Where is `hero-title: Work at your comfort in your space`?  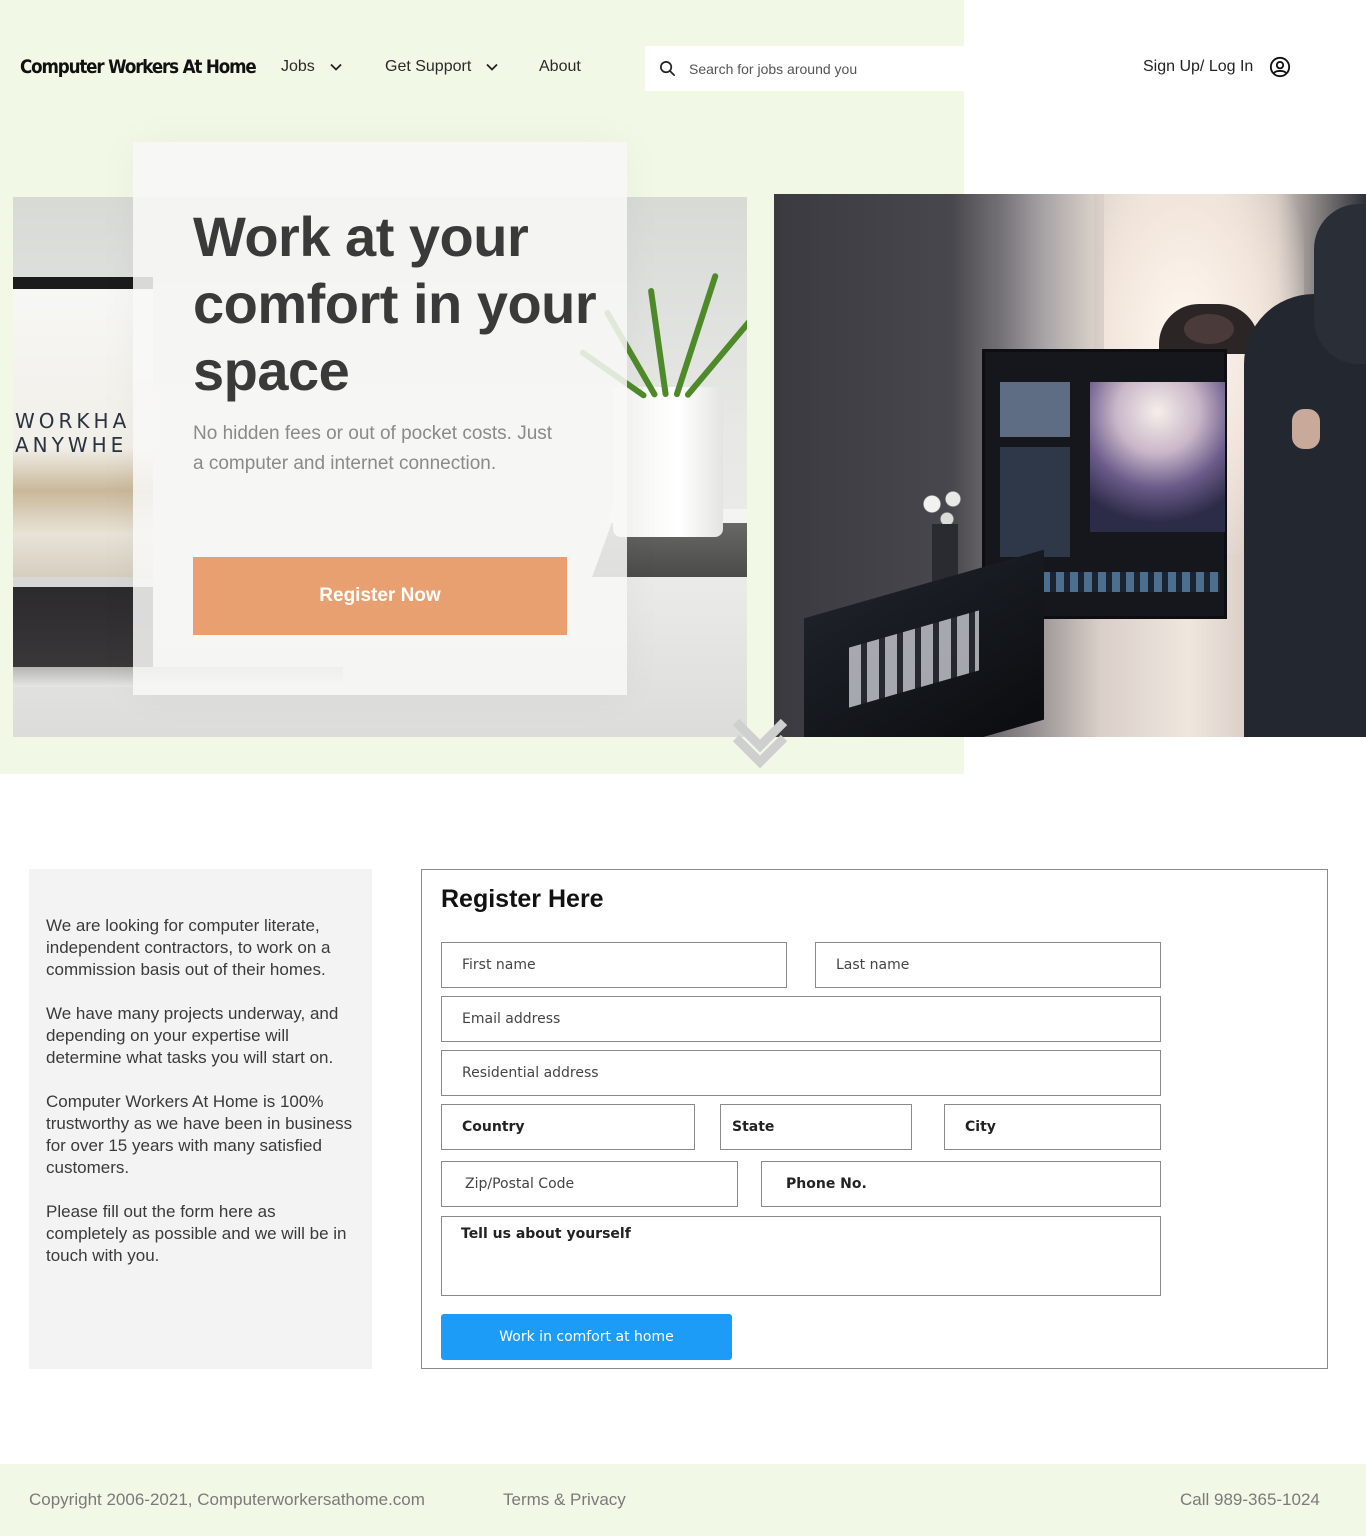 hero-title: Work at your comfort in your space is located at coordinates (395, 303).